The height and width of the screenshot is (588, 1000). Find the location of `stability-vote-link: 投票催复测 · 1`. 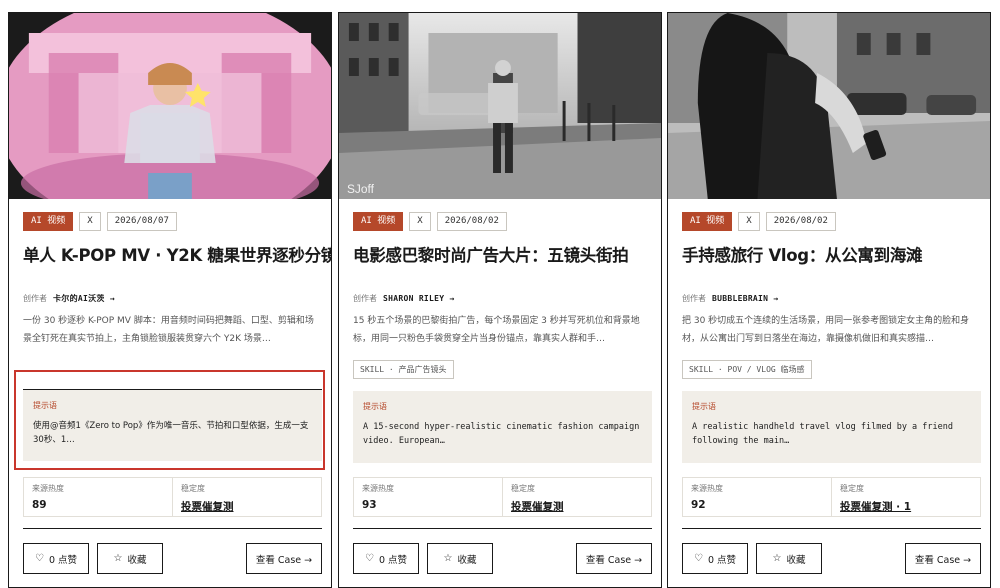

stability-vote-link: 投票催复测 · 1 is located at coordinates (906, 506).